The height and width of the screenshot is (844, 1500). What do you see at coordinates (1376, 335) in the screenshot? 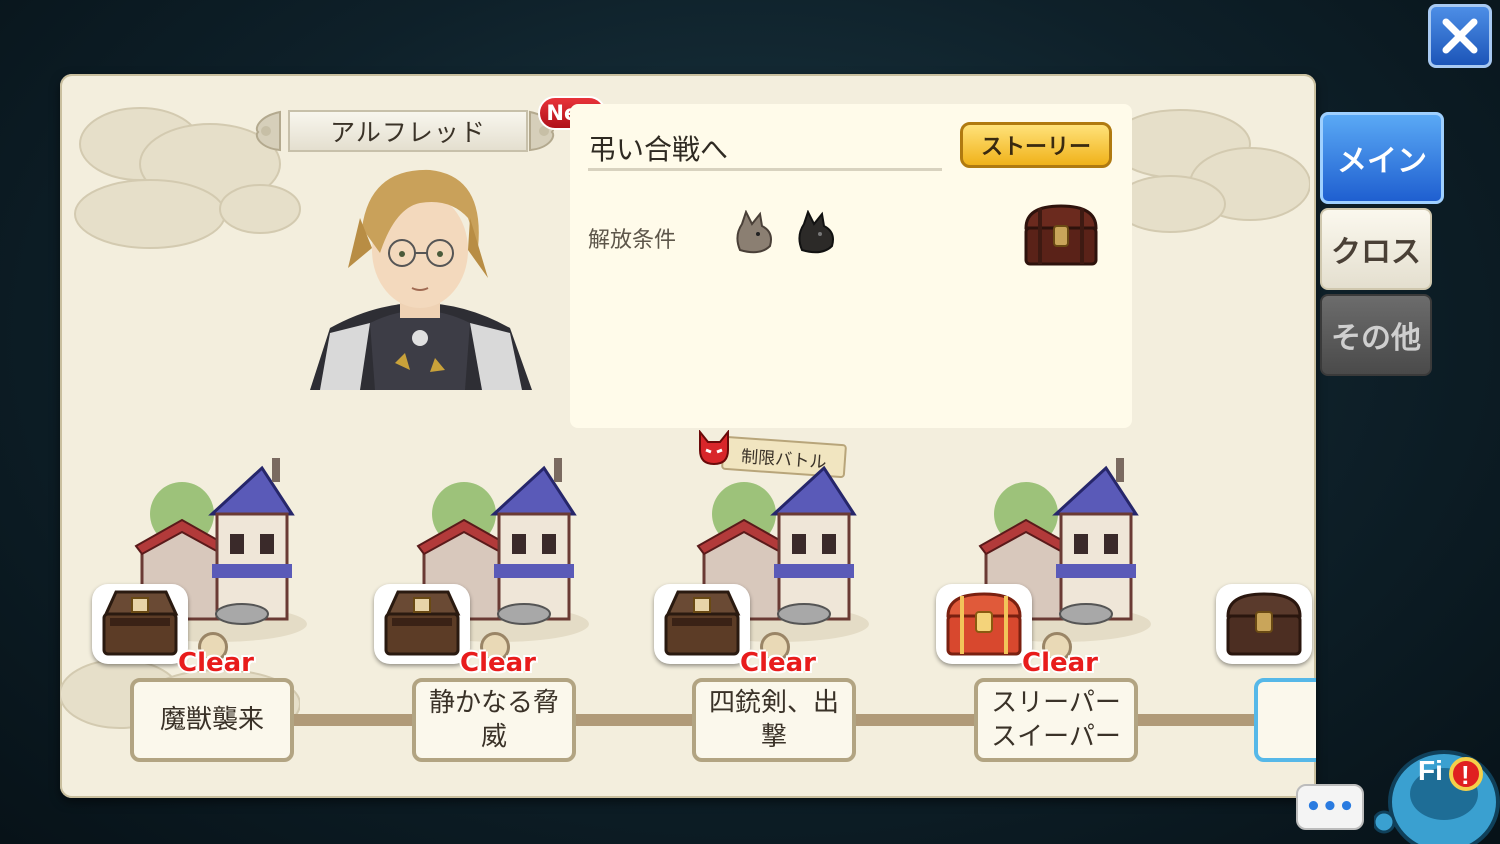
I see `tab-other: その他` at bounding box center [1376, 335].